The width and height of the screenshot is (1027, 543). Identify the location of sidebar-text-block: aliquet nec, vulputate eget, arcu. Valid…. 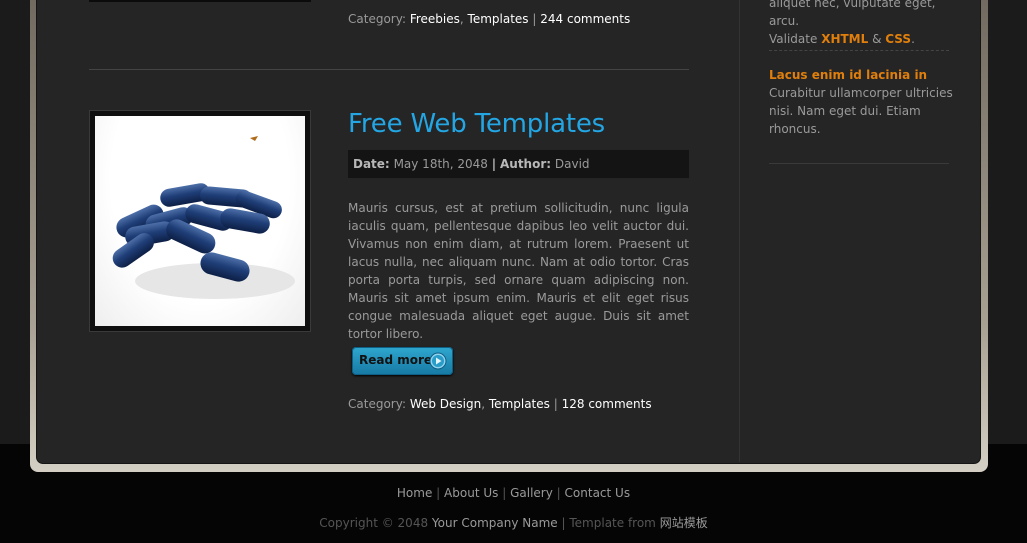
(861, 24).